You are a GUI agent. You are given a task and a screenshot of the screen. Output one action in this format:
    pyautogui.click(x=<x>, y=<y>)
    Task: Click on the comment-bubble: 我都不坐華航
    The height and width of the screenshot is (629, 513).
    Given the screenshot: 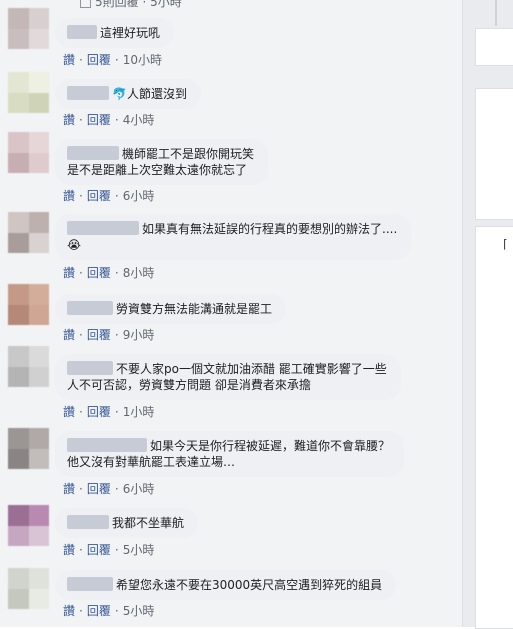 What is the action you would take?
    pyautogui.click(x=127, y=523)
    